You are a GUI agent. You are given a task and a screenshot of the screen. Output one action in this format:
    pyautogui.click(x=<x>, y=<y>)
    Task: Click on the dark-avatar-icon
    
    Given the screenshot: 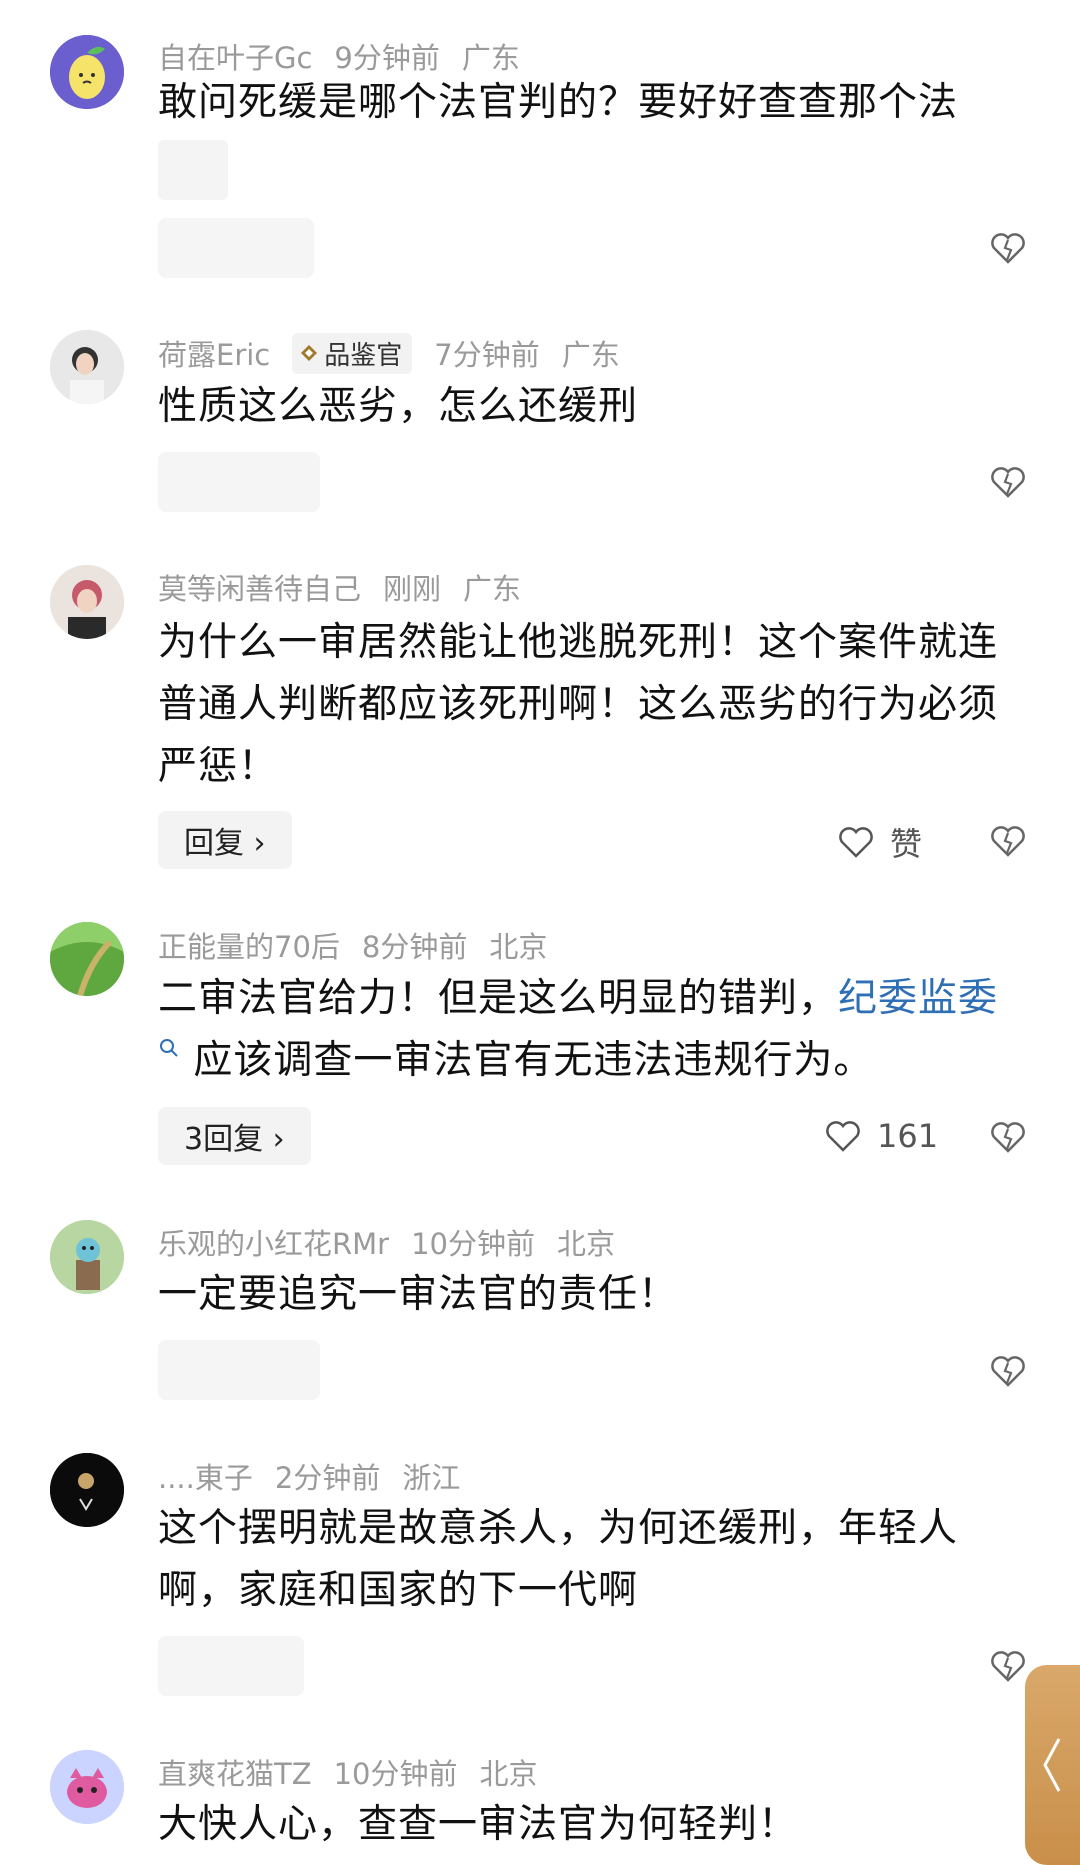 What is the action you would take?
    pyautogui.click(x=87, y=1490)
    